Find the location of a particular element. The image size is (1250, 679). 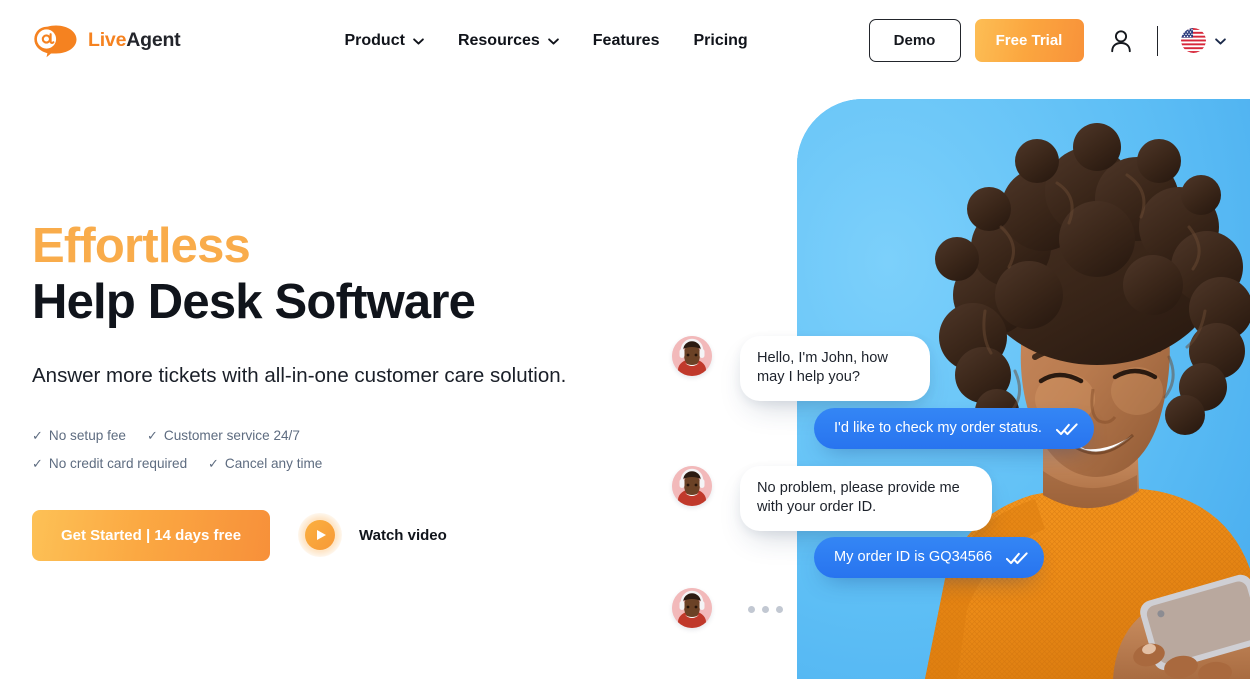

speech-bubble-at-icon is located at coordinates (55, 41).